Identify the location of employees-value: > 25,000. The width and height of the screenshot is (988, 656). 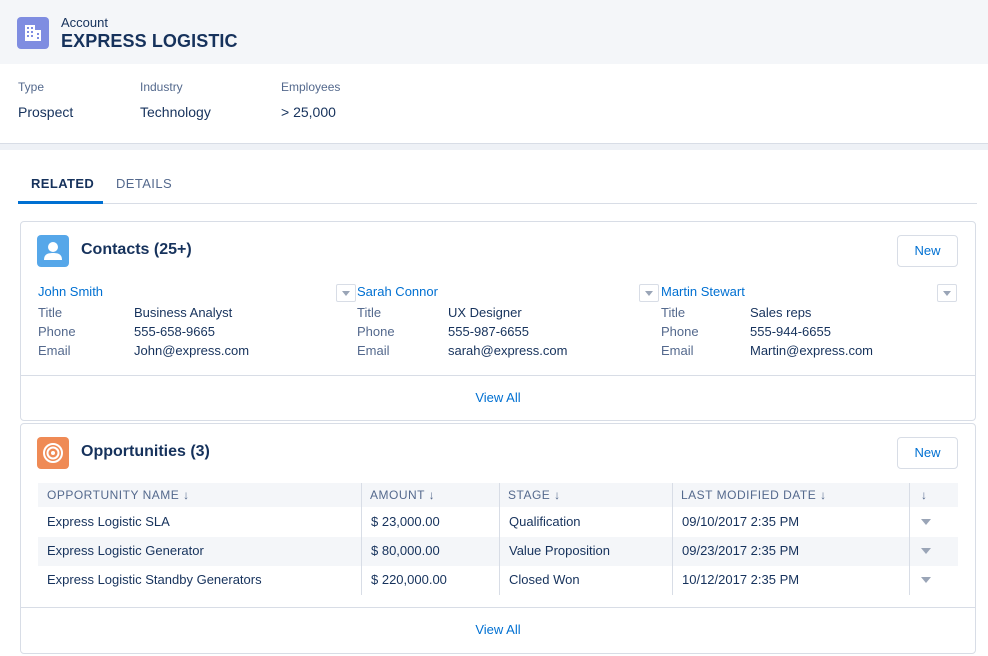
(308, 112).